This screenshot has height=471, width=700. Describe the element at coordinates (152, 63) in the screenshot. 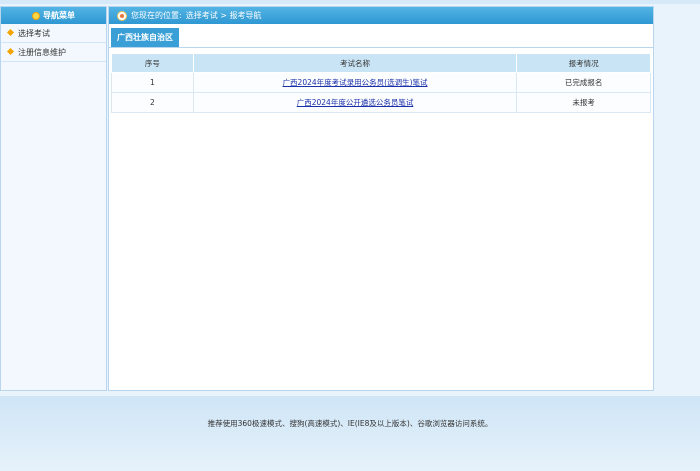

I see `column-header-index: 序号` at that location.